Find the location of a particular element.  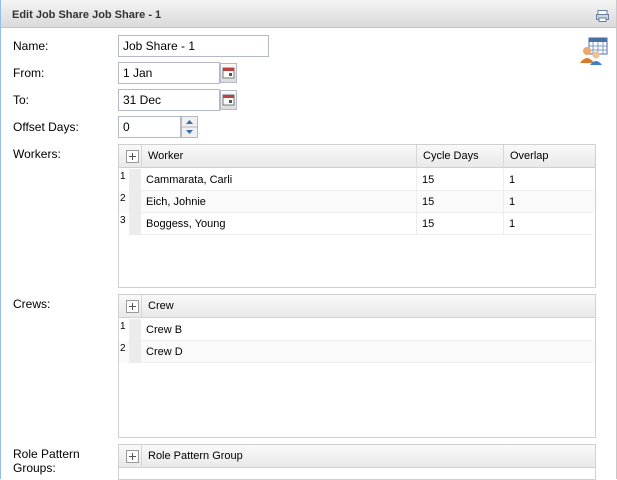

column-header-overlap: Overlap is located at coordinates (548, 156).